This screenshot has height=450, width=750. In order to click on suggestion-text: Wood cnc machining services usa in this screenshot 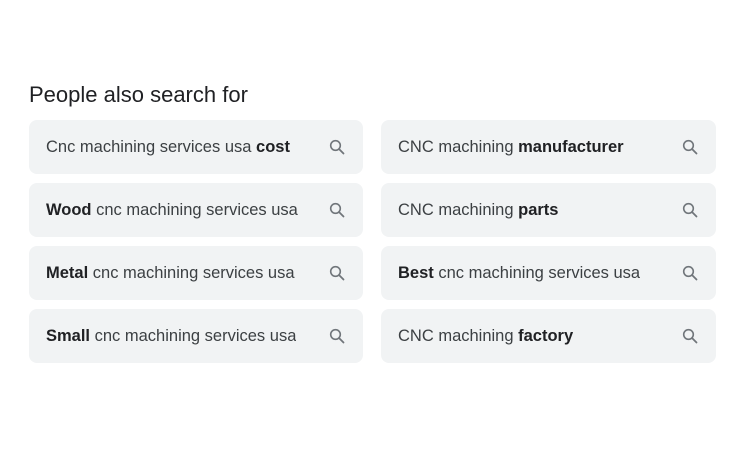, I will do `click(172, 209)`.